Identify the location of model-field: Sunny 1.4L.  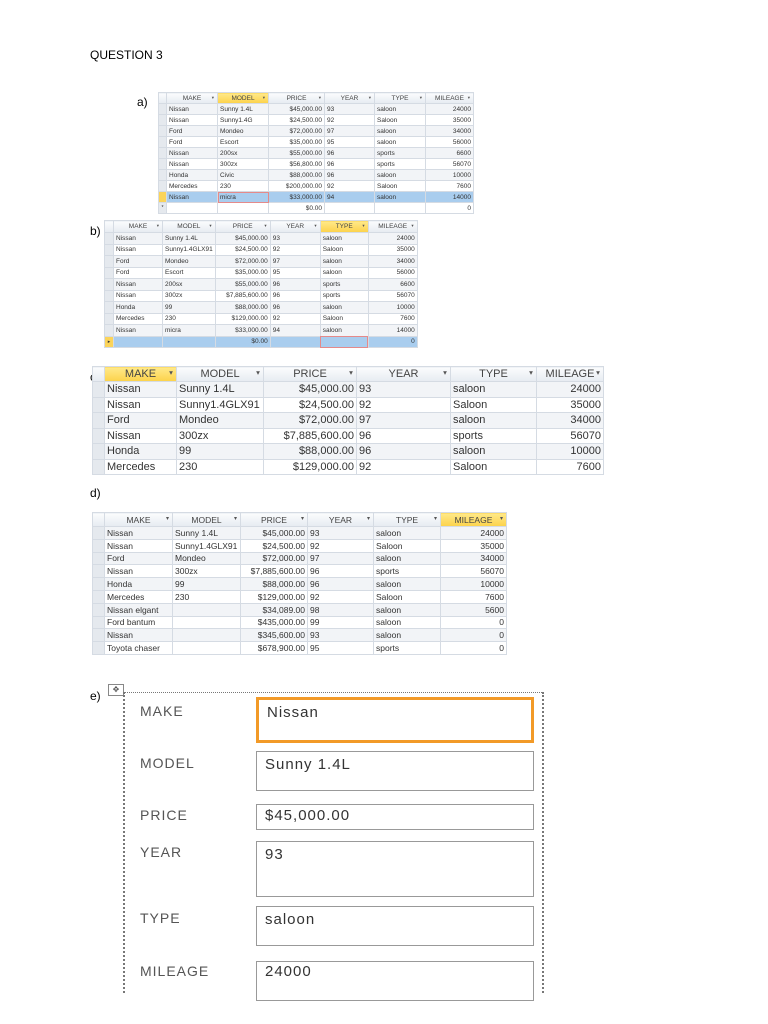
(395, 771).